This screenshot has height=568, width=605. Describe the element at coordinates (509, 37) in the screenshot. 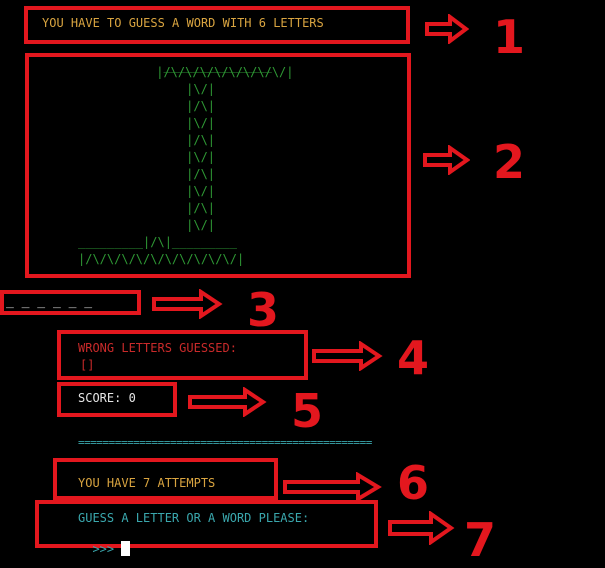

I see `annotation-number: 1` at that location.